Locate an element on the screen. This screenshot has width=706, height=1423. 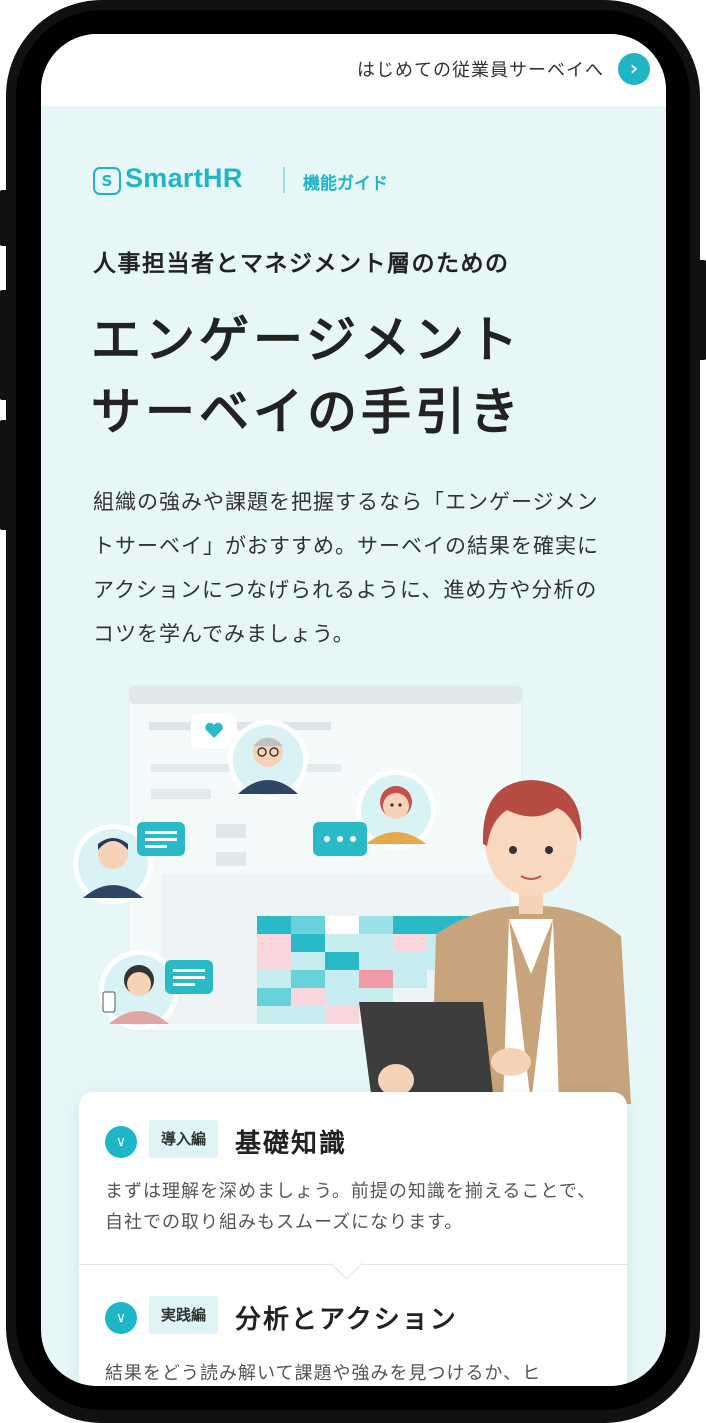
section-description: 結果をどう読み解いて課題や強みを見つけるか、ヒ is located at coordinates (323, 1373).